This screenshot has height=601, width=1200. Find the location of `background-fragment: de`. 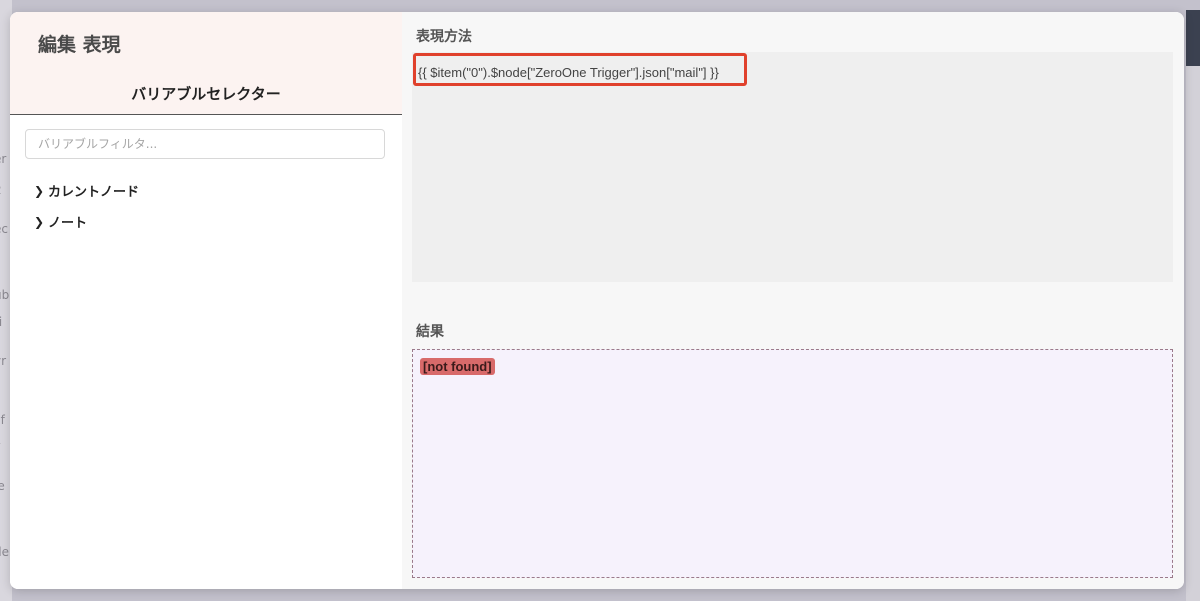

background-fragment: de is located at coordinates (4, 552).